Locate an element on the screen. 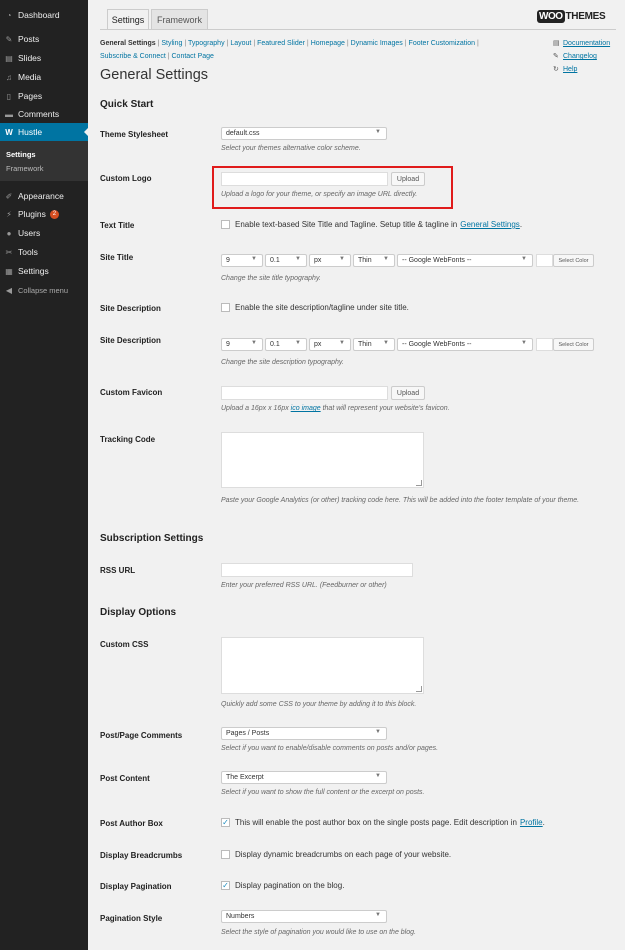  pagination-text: Display pagination on the blog. is located at coordinates (290, 885).